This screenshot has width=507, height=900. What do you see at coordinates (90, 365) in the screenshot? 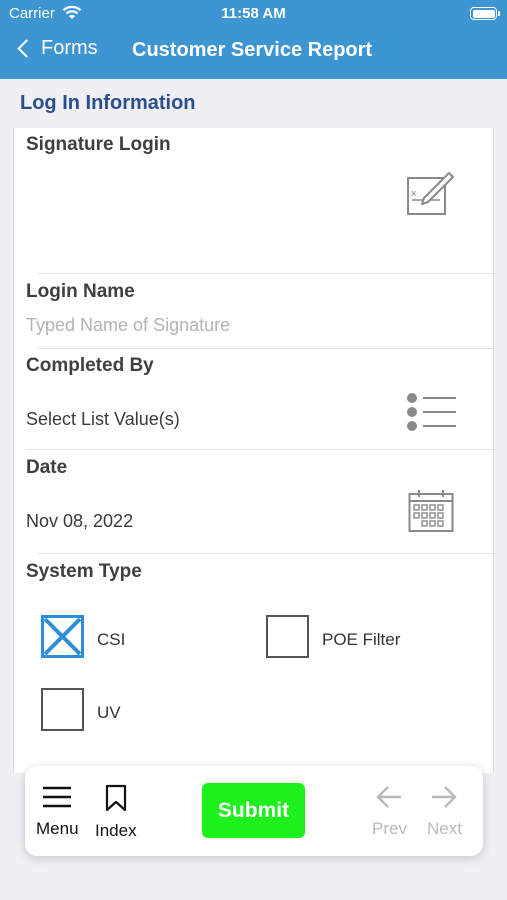
I see `completed-by-label: Completed By` at bounding box center [90, 365].